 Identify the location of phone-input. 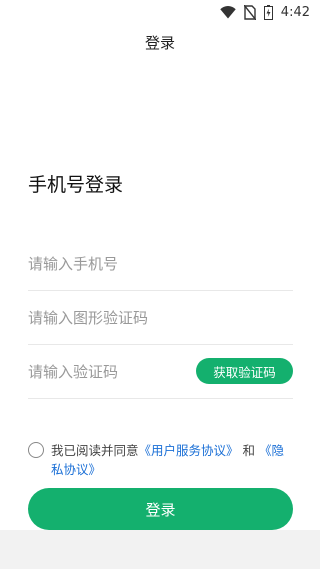
(160, 264).